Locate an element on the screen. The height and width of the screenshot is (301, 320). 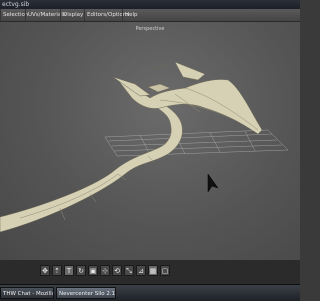
select-icon: ⇡ is located at coordinates (57, 270).